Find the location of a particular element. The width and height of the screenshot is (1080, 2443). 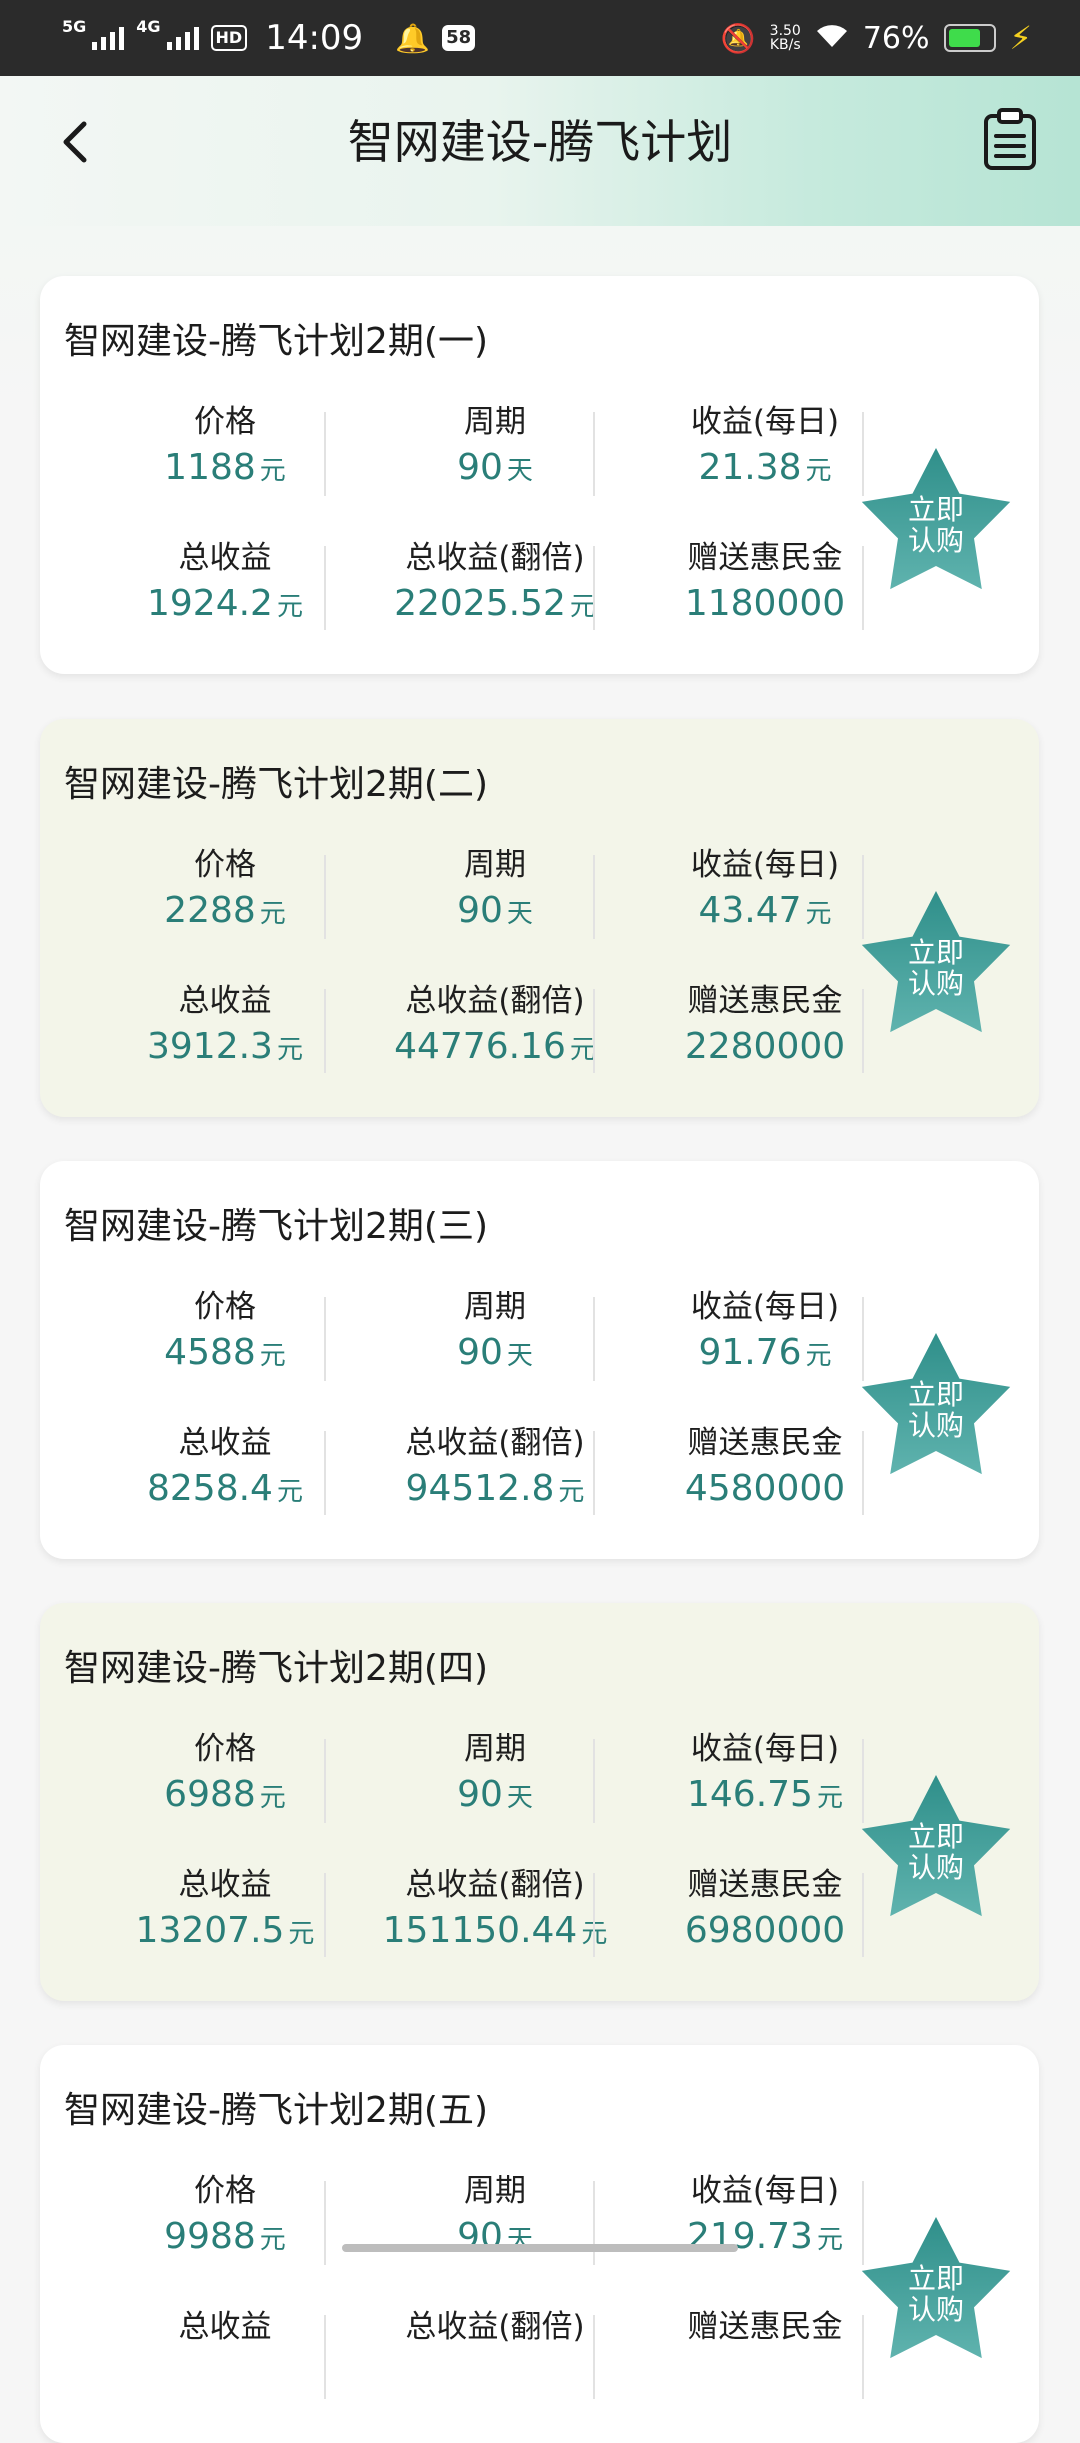

stat-number: 91.76 is located at coordinates (750, 1352).